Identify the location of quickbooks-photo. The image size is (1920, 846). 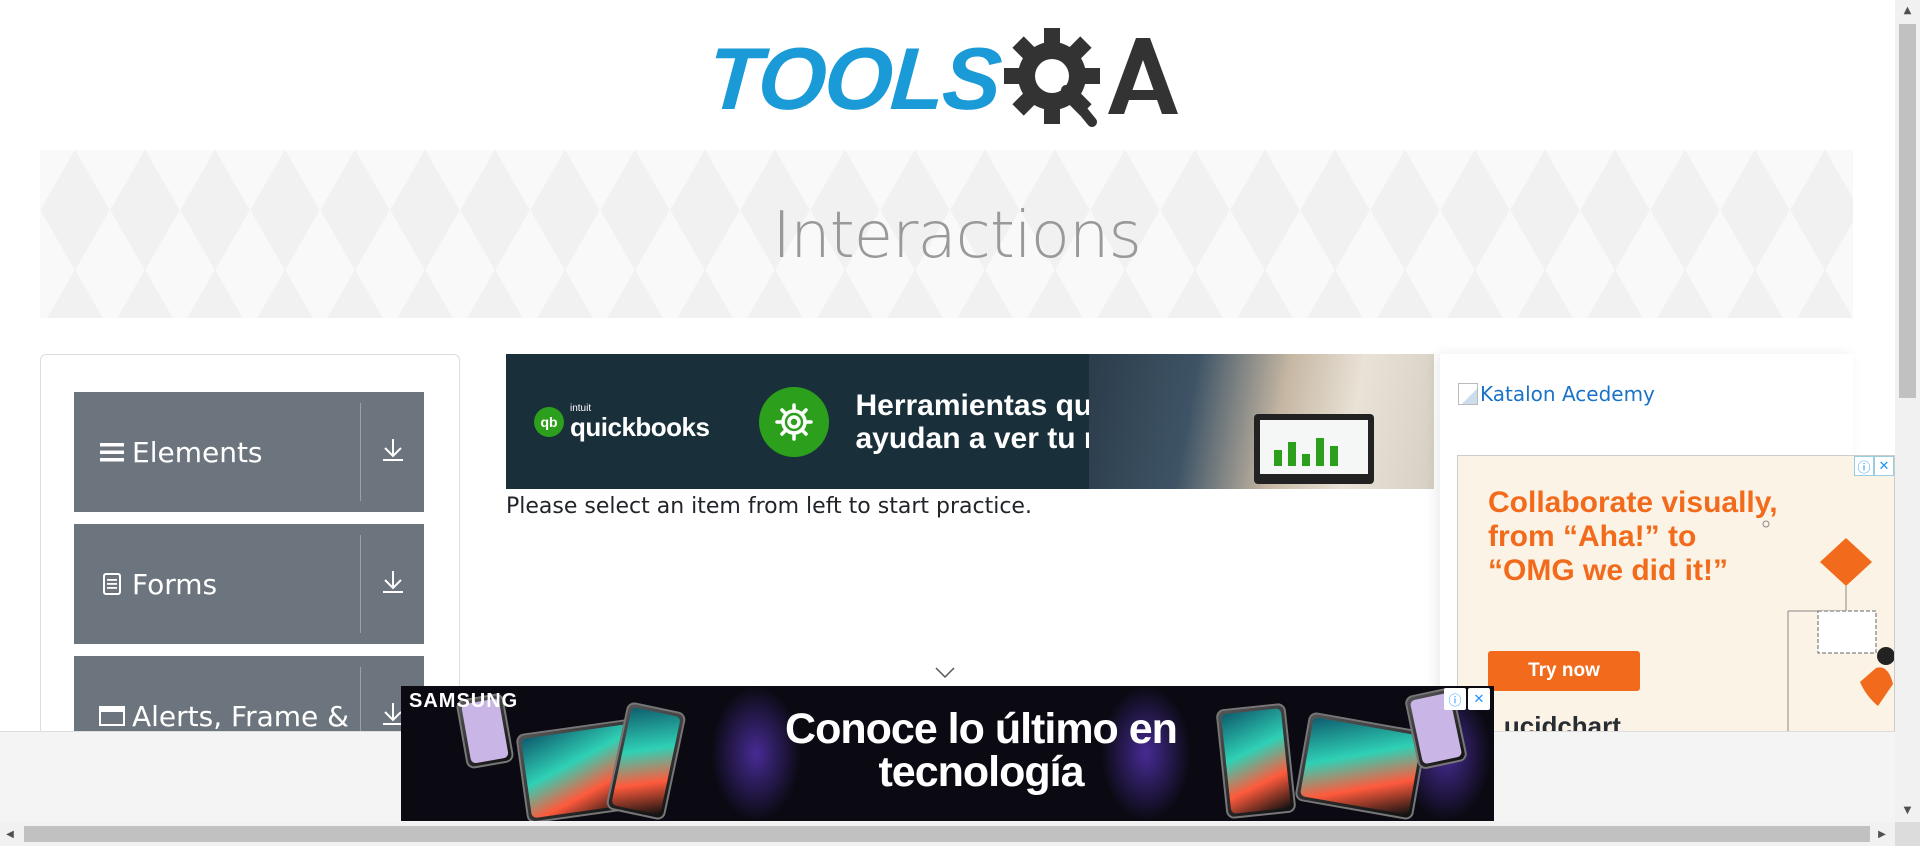
(1261, 421).